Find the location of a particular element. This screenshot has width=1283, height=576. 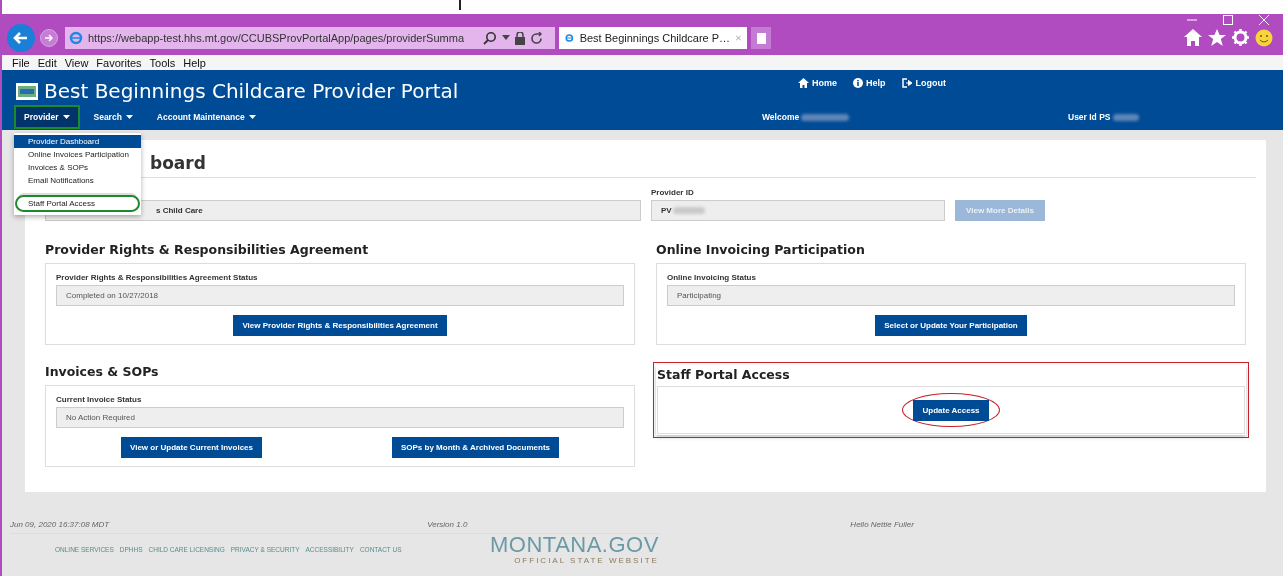

logout-icon is located at coordinates (907, 83).